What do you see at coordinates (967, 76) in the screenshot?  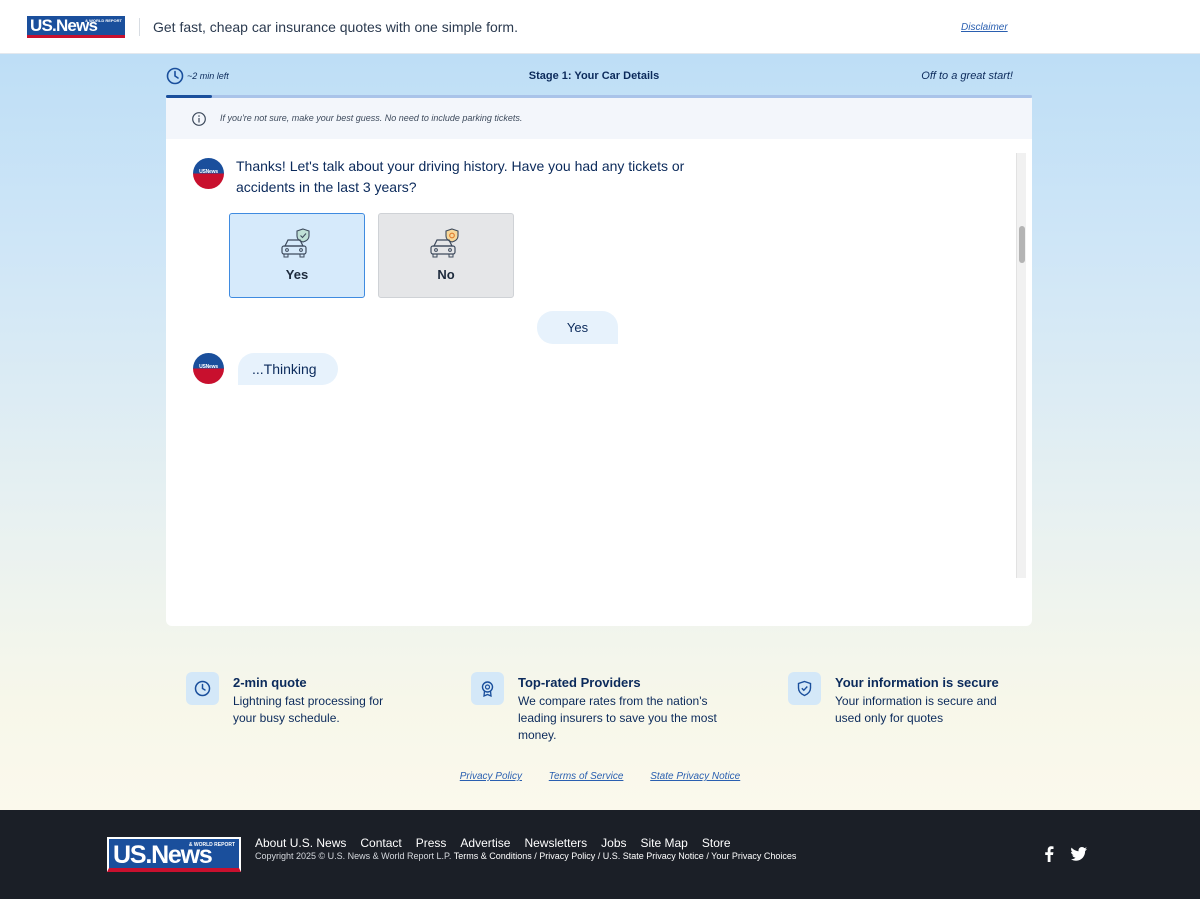 I see `progress-encouragement: Off to a great start!` at bounding box center [967, 76].